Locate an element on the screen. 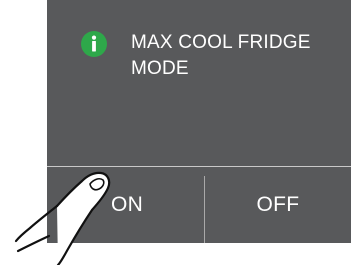  off-button-label: OFF is located at coordinates (278, 204).